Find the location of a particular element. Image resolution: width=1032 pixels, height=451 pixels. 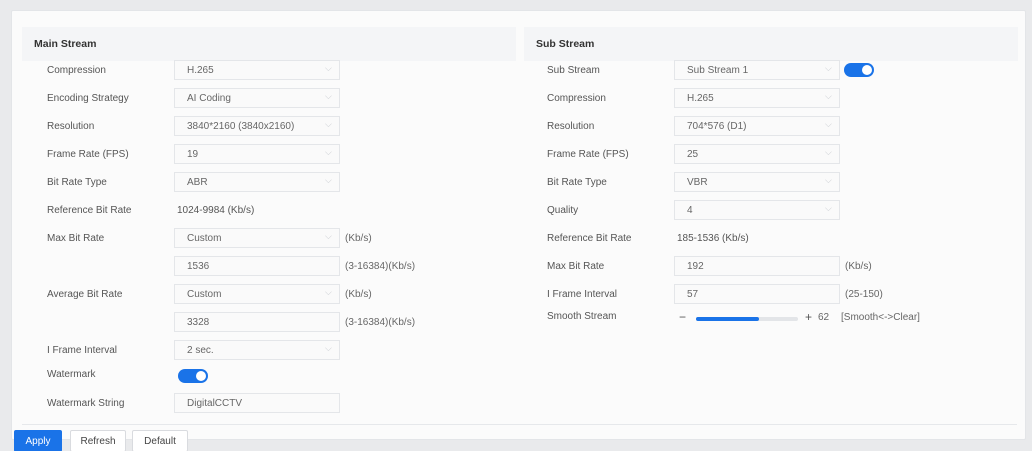

sub-iframe-range: (25-150) is located at coordinates (864, 294).